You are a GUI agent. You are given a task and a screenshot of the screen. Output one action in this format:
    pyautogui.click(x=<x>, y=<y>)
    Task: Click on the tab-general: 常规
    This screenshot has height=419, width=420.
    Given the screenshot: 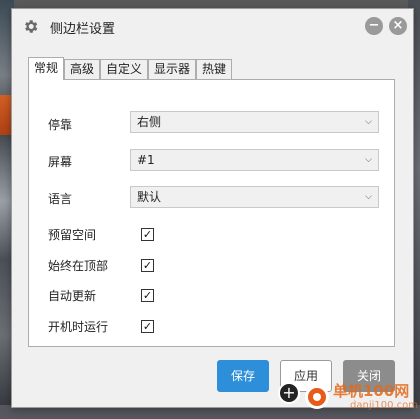 What is the action you would take?
    pyautogui.click(x=46, y=68)
    